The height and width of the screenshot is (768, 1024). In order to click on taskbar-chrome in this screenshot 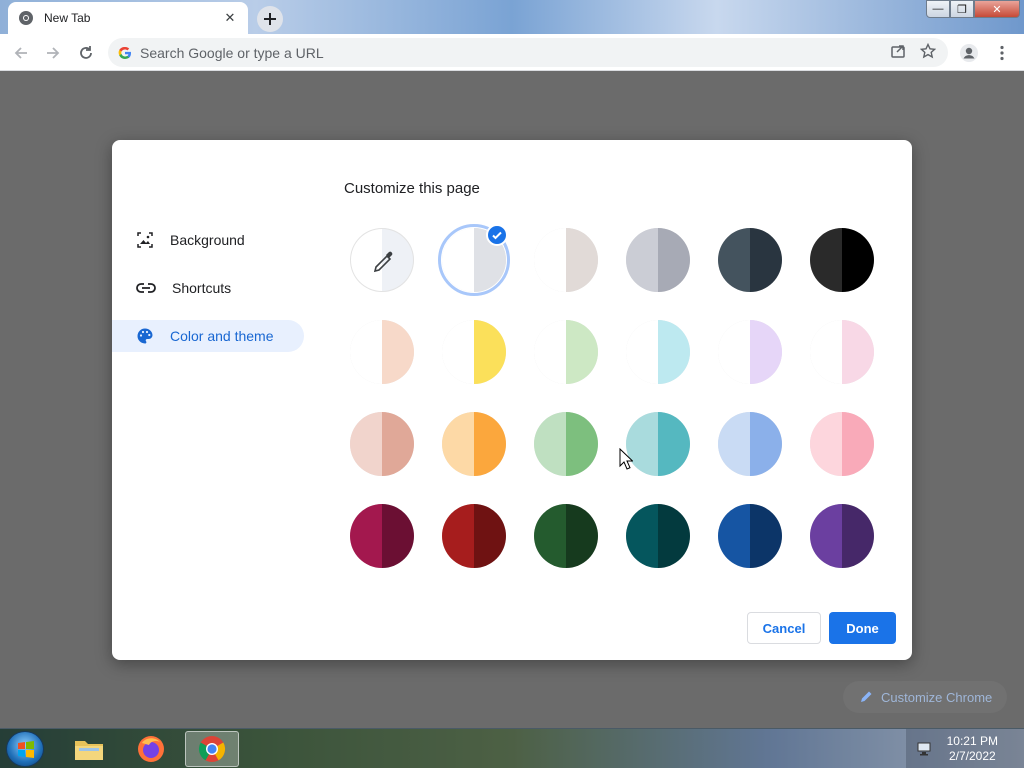, I will do `click(212, 749)`.